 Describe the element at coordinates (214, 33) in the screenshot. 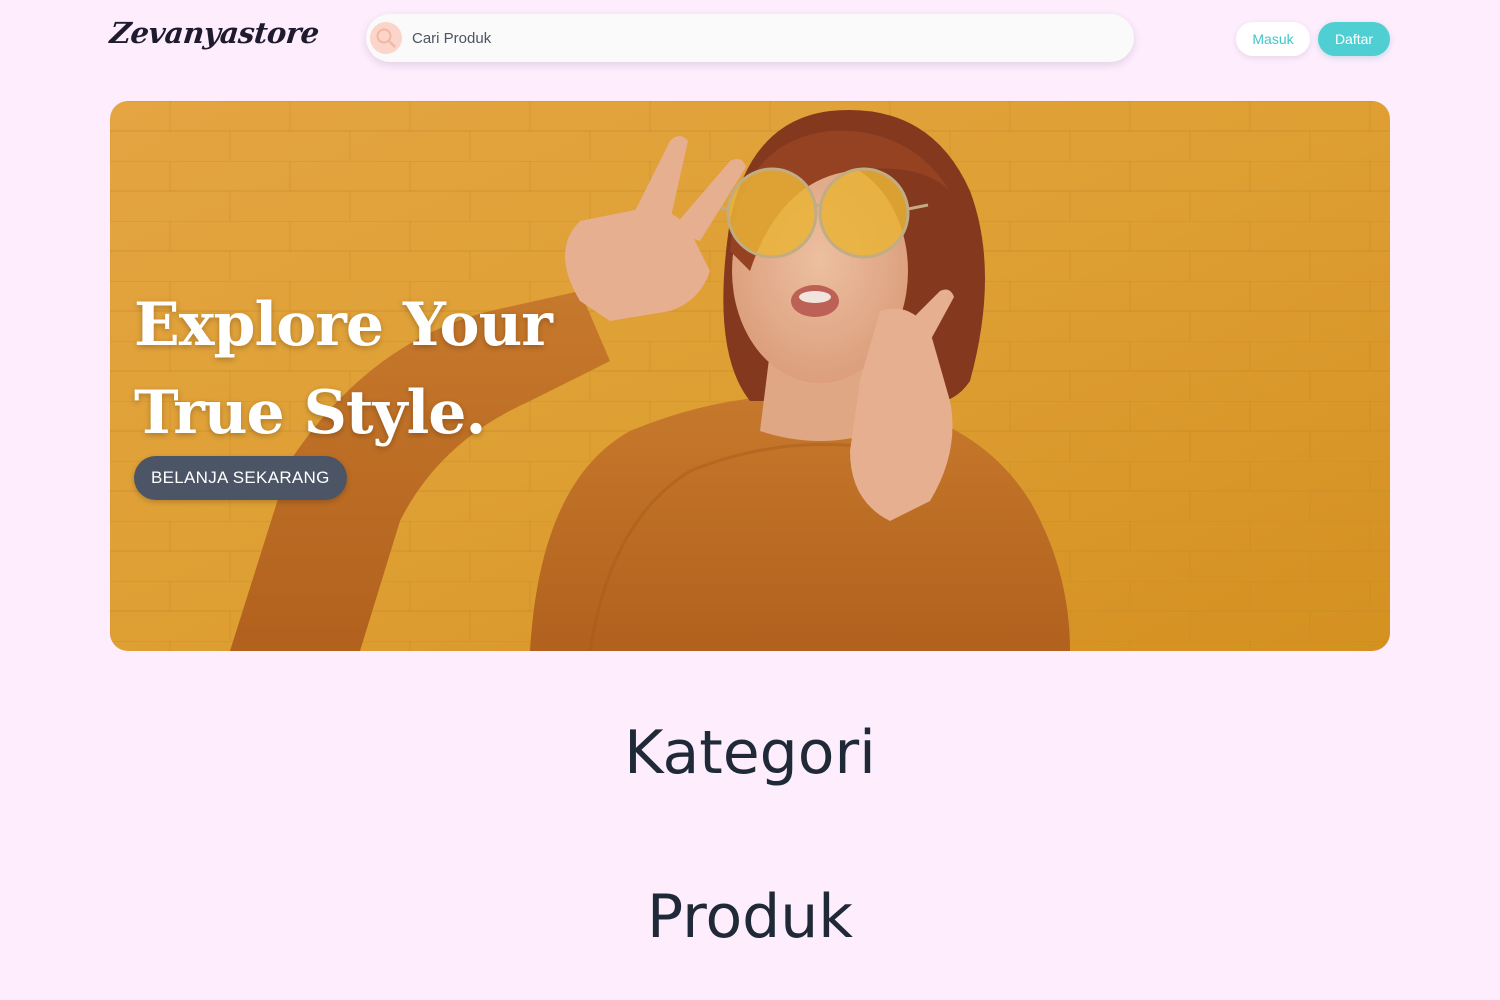

I see `site-logo: Zevanyastore` at that location.